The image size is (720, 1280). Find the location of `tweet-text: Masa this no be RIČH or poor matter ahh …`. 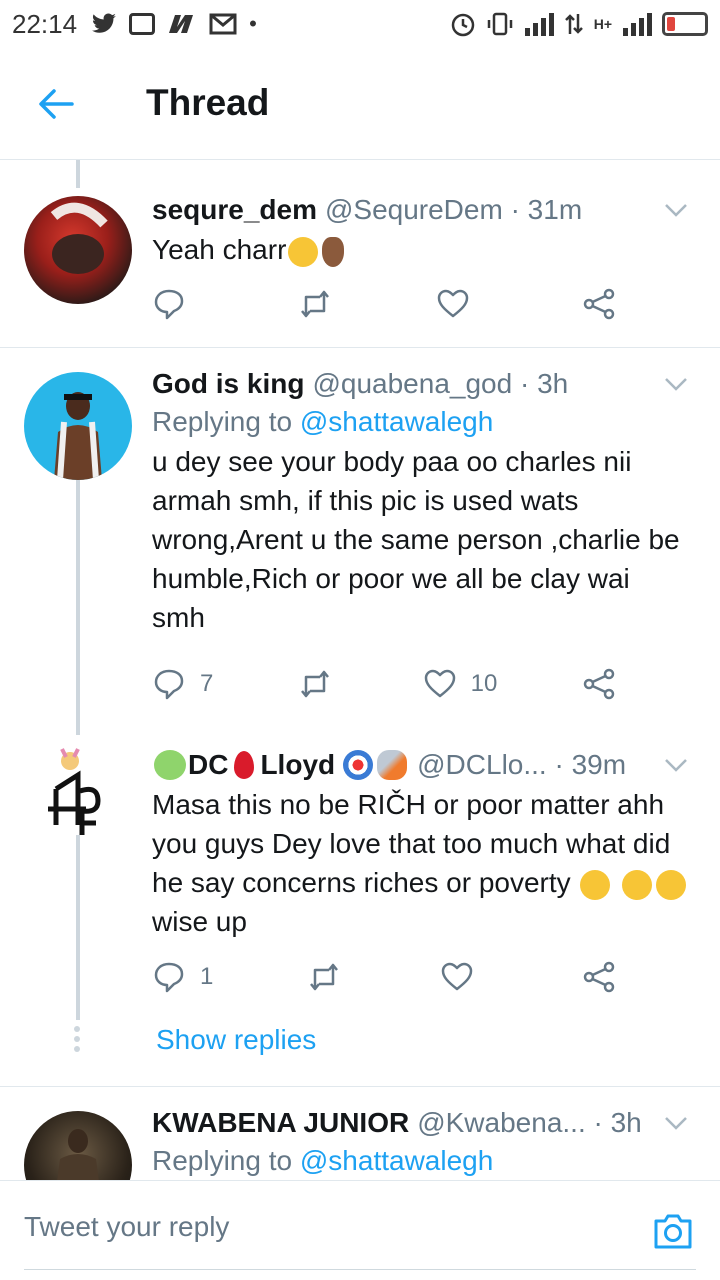

tweet-text: Masa this no be RIČH or poor matter ahh … is located at coordinates (421, 863).